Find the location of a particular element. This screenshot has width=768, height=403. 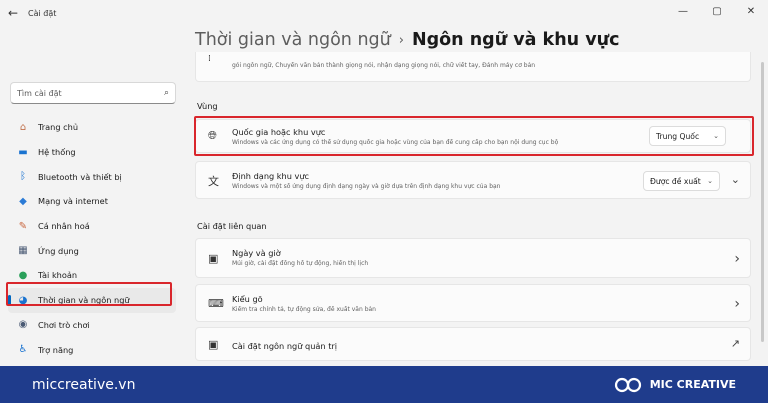

sidebar-item: ▦ Ứng dụng is located at coordinates (92, 250).